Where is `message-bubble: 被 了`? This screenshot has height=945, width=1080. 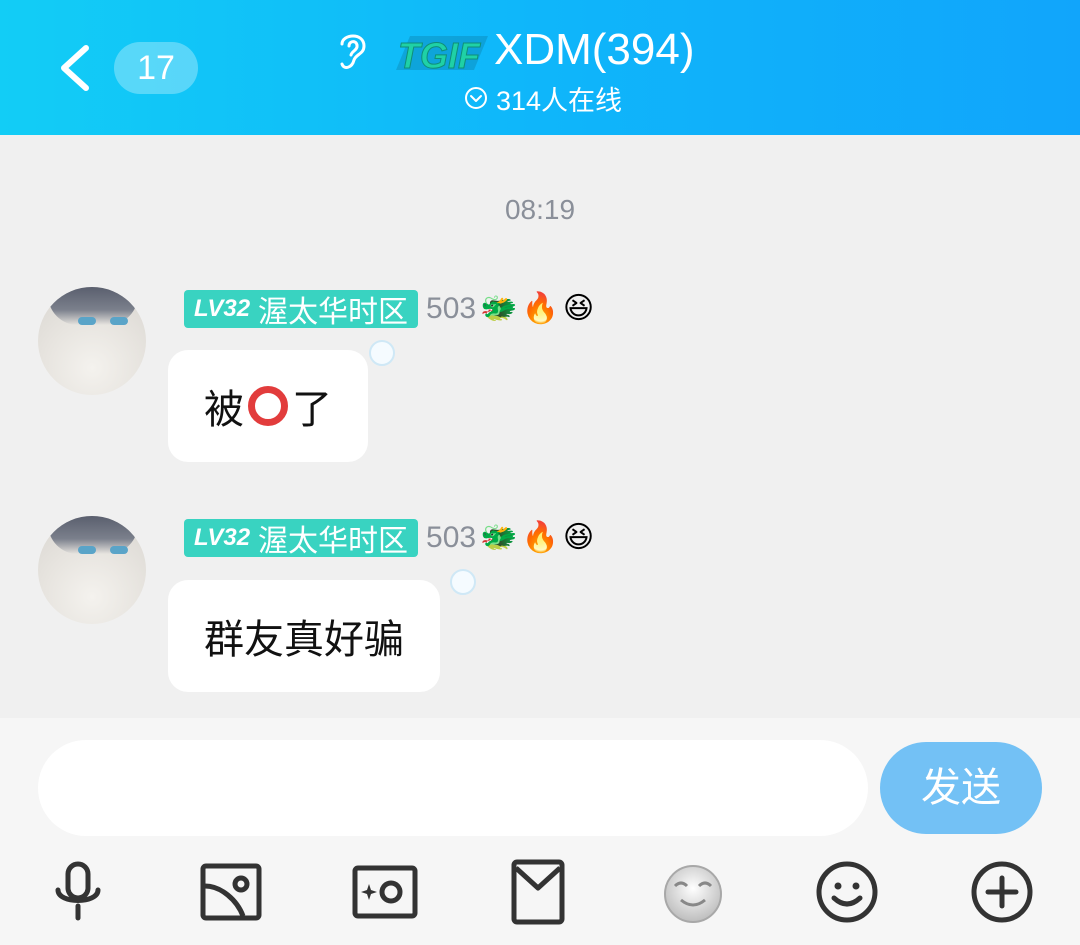
message-bubble: 被 了 is located at coordinates (268, 406).